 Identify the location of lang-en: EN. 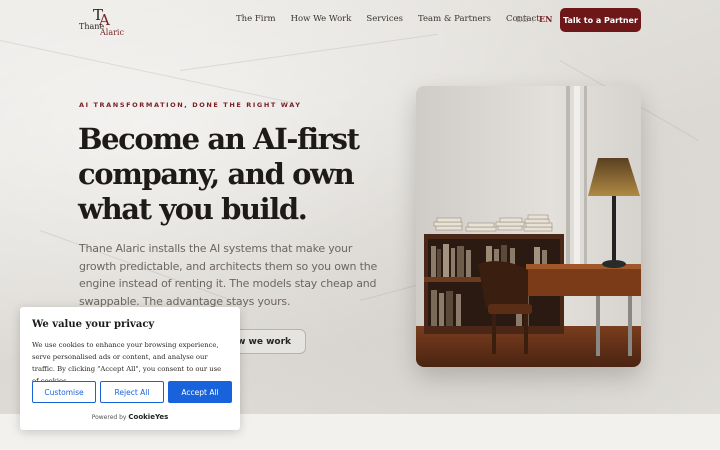
(545, 19).